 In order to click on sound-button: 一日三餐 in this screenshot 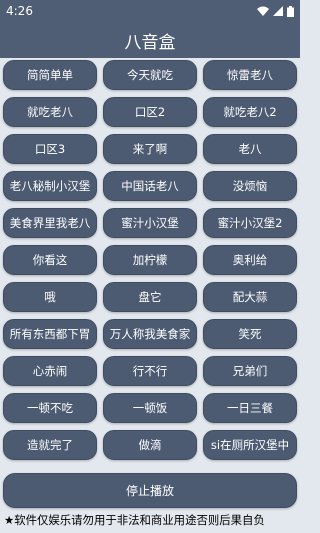, I will do `click(250, 408)`.